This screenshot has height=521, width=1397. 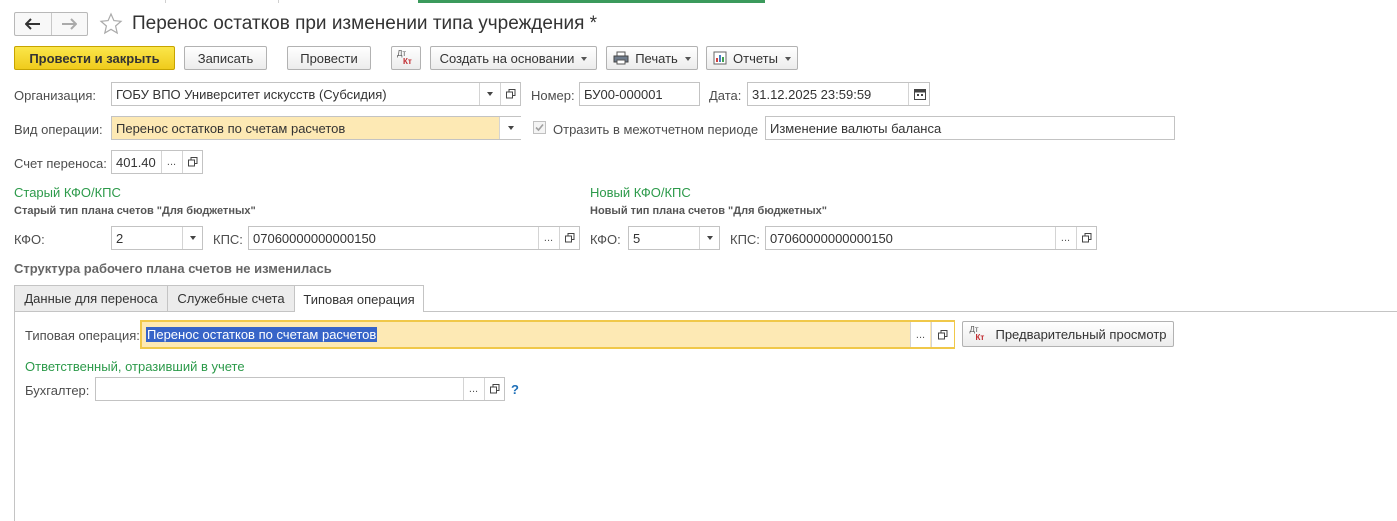 I want to click on save-label: Записать, so click(x=225, y=58).